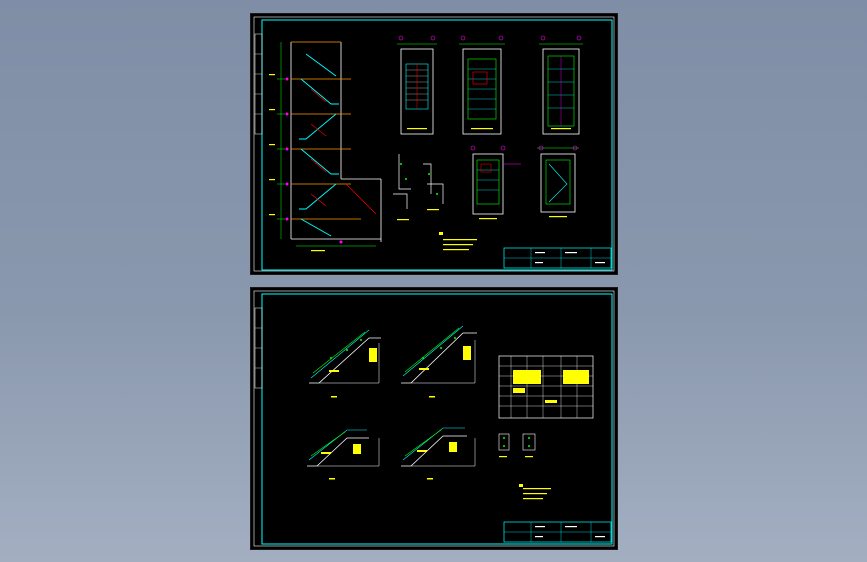 This screenshot has height=562, width=867. What do you see at coordinates (517, 445) in the screenshot?
I see `small-cross-sections` at bounding box center [517, 445].